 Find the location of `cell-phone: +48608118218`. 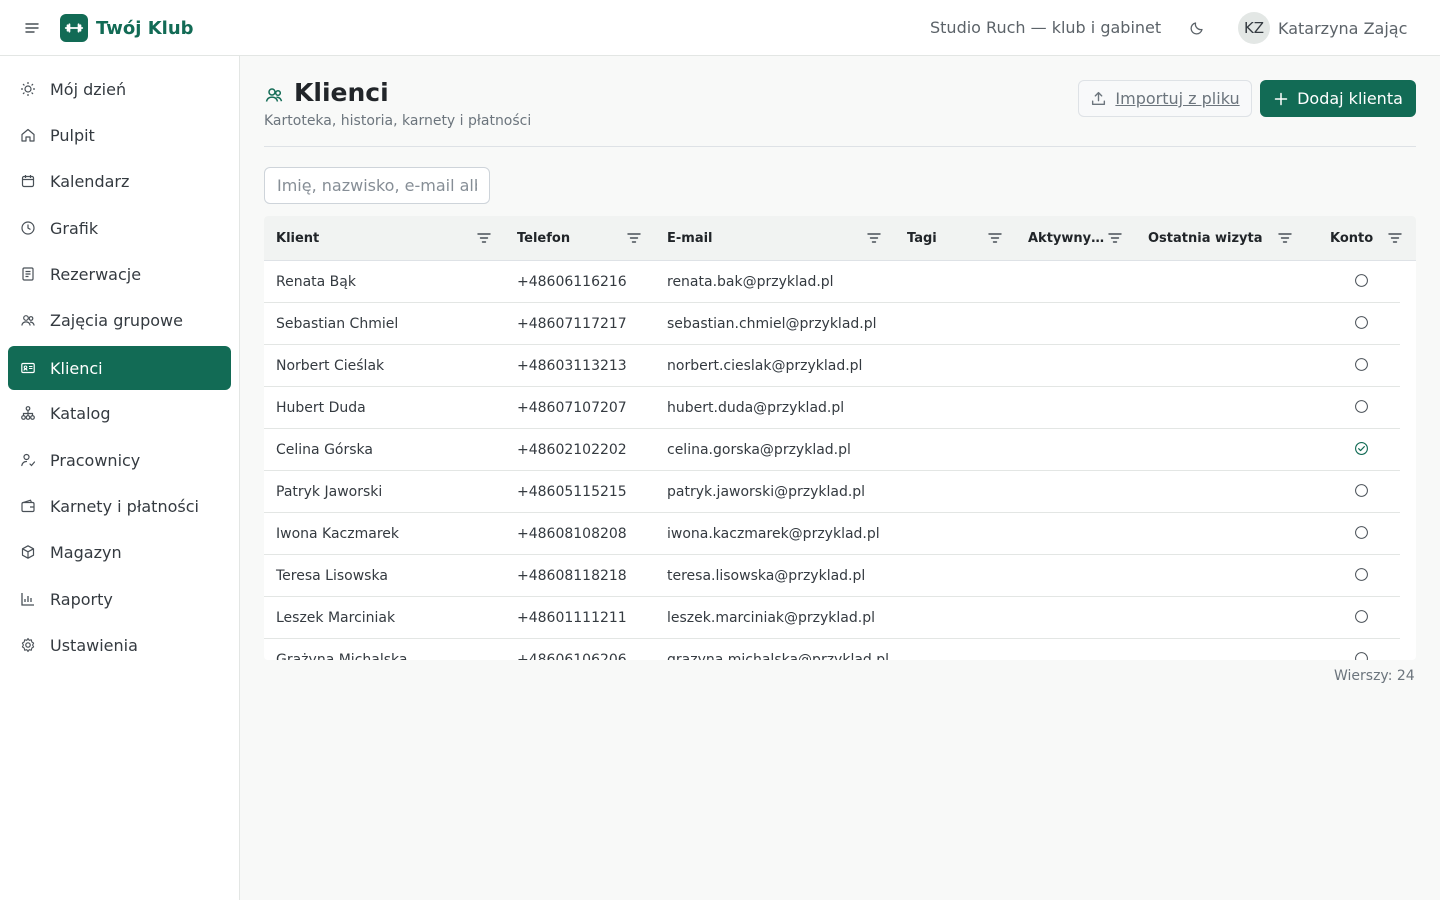

cell-phone: +48608118218 is located at coordinates (572, 575).